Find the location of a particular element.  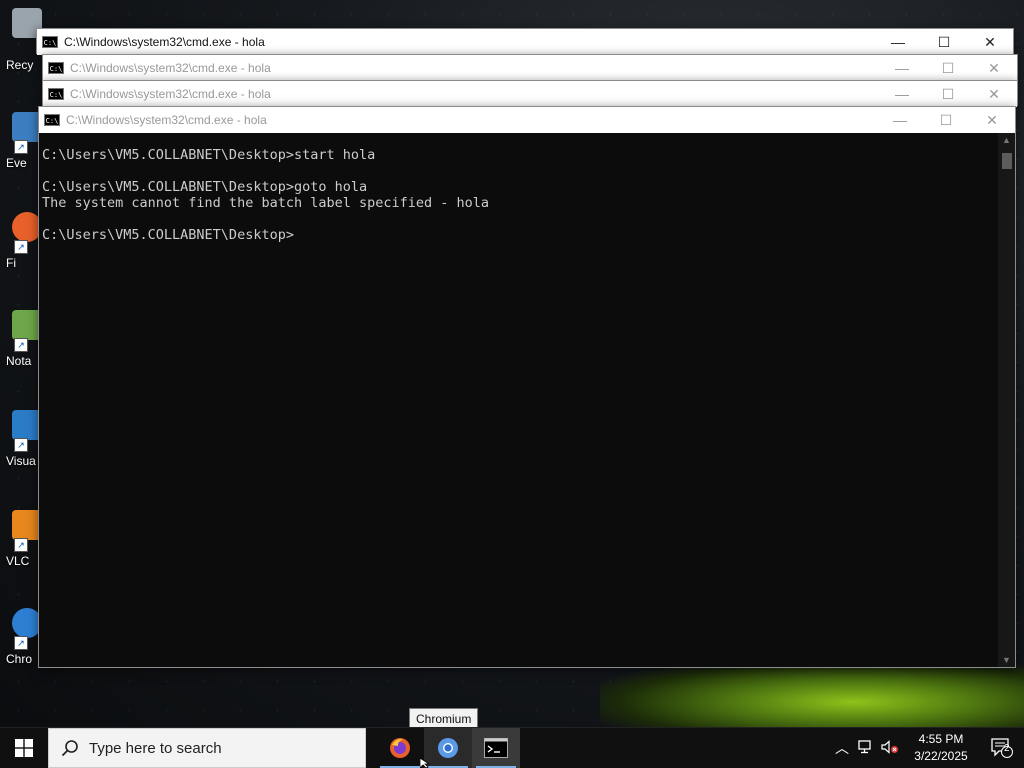

desktop-icon-vlc: ↗ VLC is located at coordinates (21, 545).